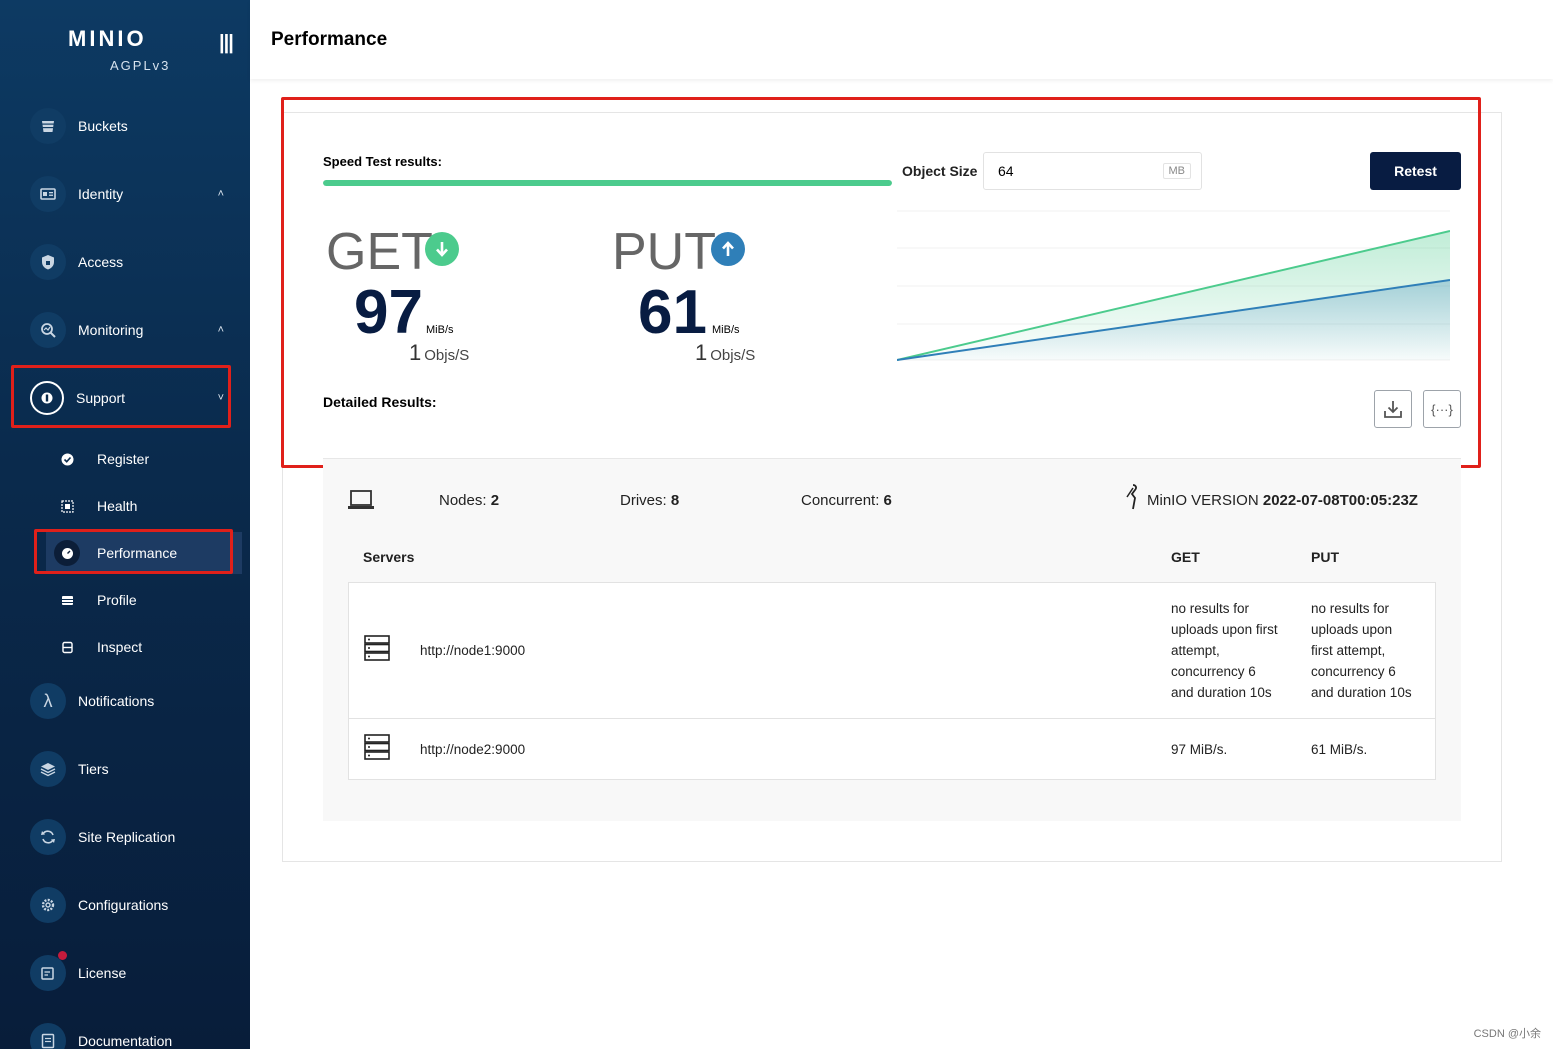 The width and height of the screenshot is (1553, 1049). Describe the element at coordinates (726, 330) in the screenshot. I see `put-throughput-unit: MiB/s` at that location.